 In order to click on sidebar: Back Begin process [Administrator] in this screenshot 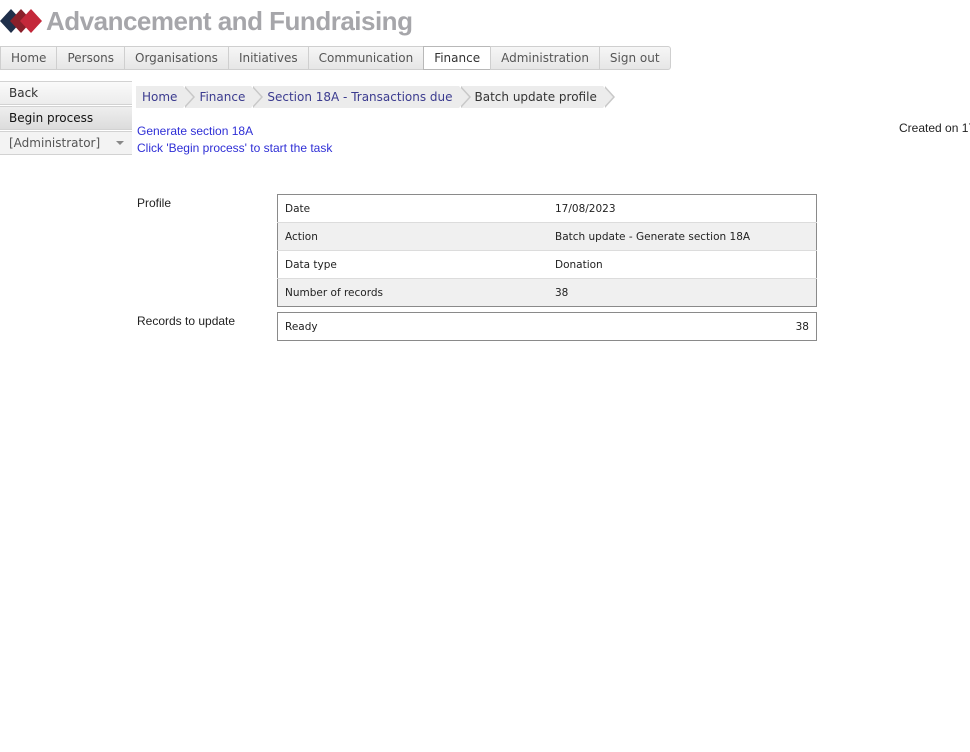, I will do `click(66, 118)`.